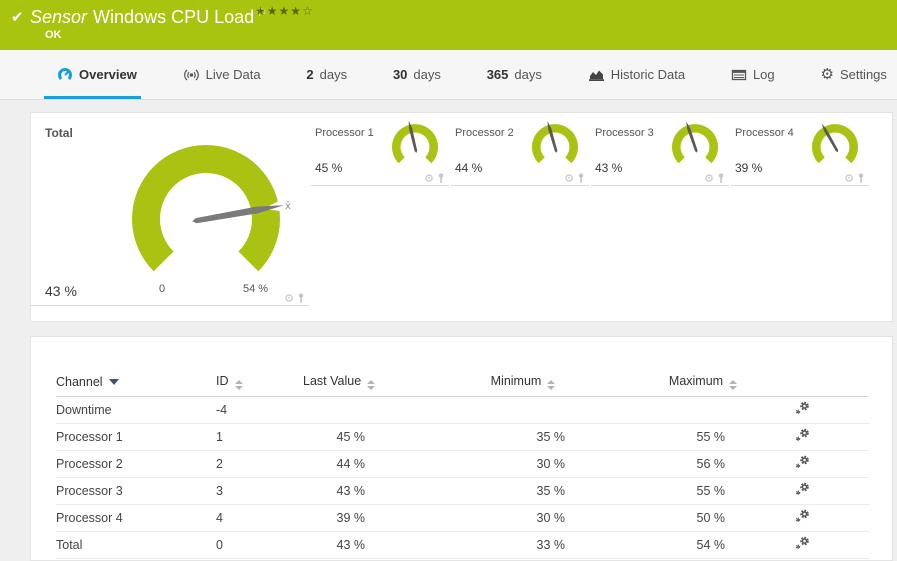  Describe the element at coordinates (136, 383) in the screenshot. I see `column-header-channel: Channel` at that location.